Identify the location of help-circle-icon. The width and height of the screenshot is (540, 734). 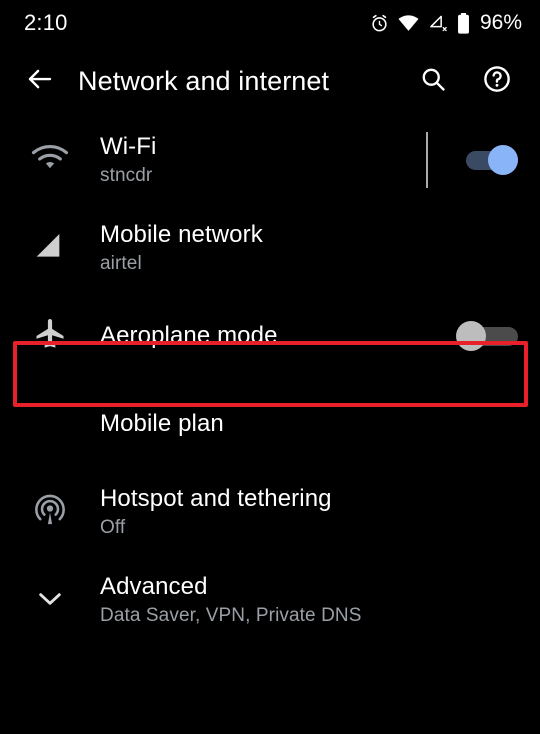
(497, 81).